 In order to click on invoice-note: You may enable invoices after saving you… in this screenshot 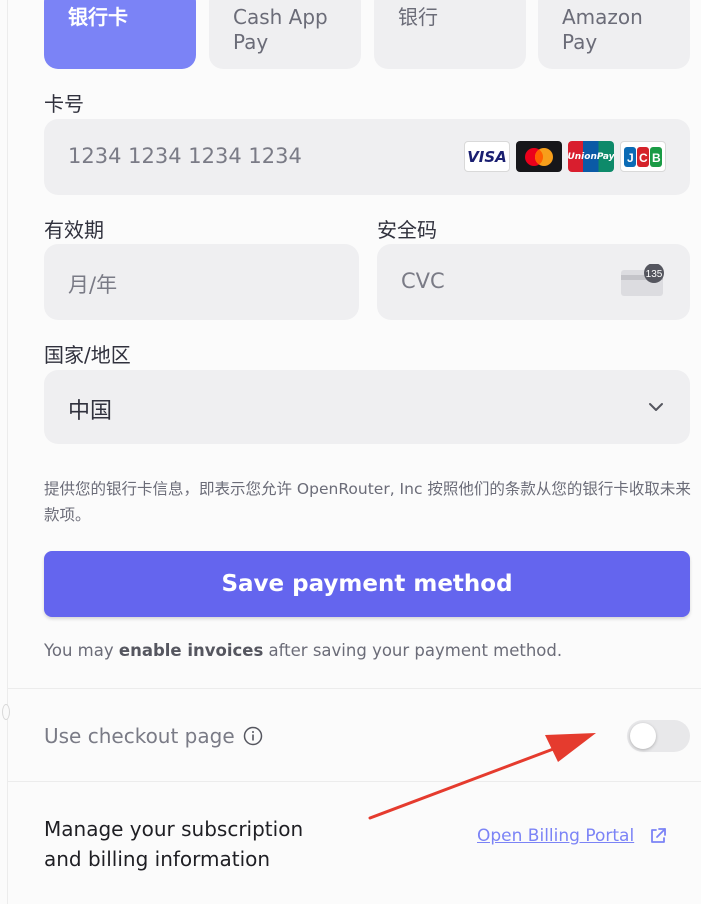, I will do `click(303, 650)`.